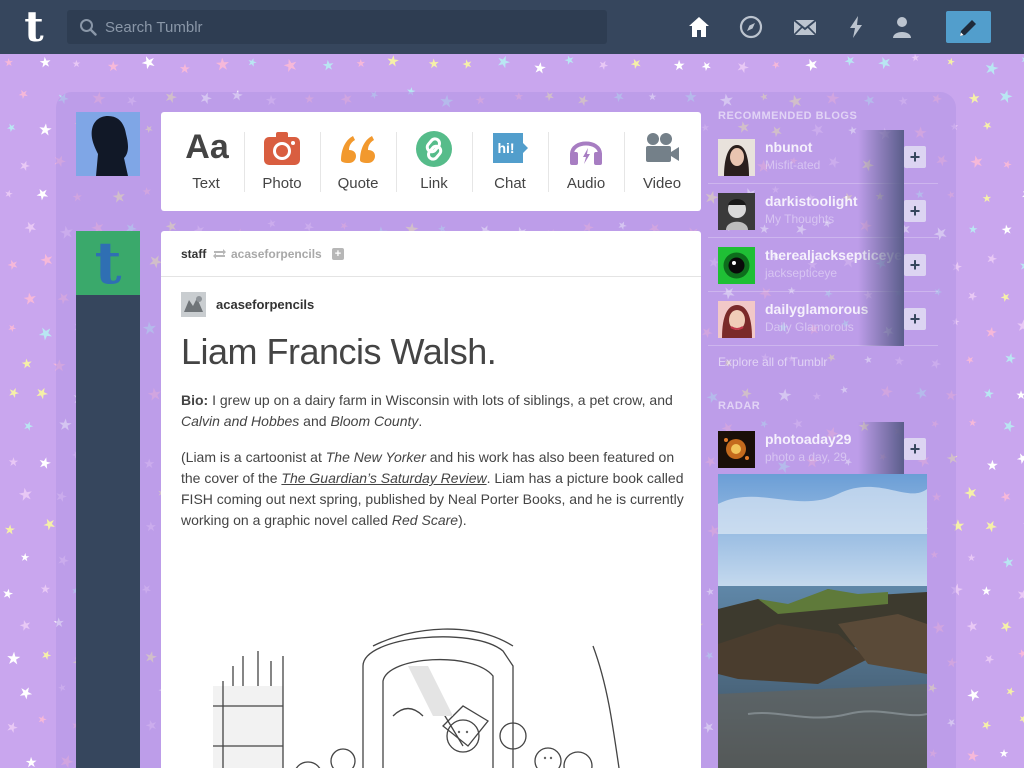 This screenshot has height=768, width=1024. I want to click on staff-avatar: t, so click(108, 263).